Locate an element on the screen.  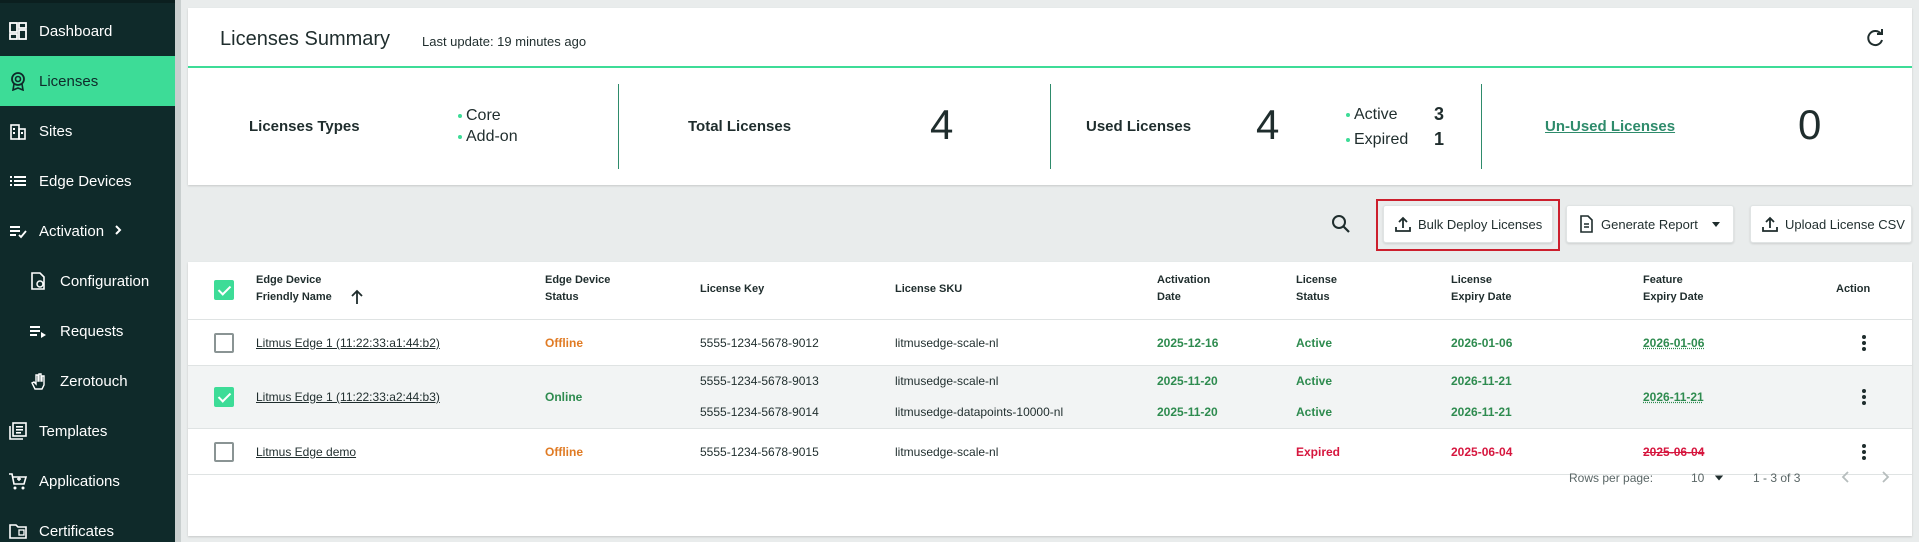
sidebar-item-configuration: Configuration is located at coordinates (87, 281).